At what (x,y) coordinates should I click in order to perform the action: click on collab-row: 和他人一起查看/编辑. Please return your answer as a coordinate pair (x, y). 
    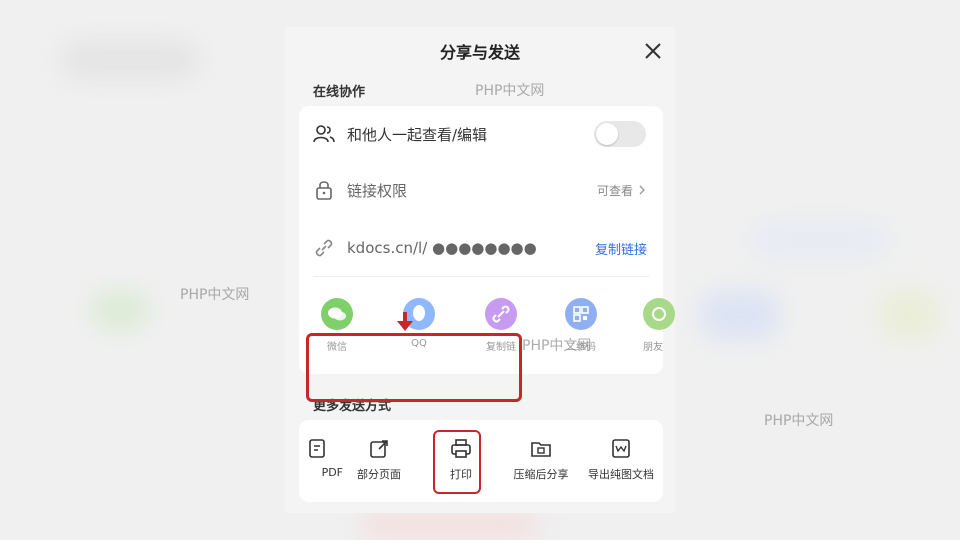
    Looking at the image, I should click on (481, 134).